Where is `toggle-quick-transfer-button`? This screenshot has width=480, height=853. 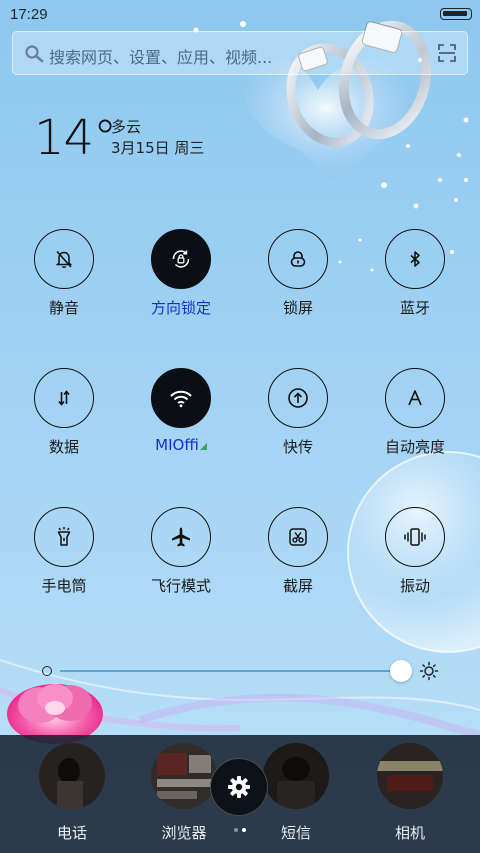 toggle-quick-transfer-button is located at coordinates (298, 398).